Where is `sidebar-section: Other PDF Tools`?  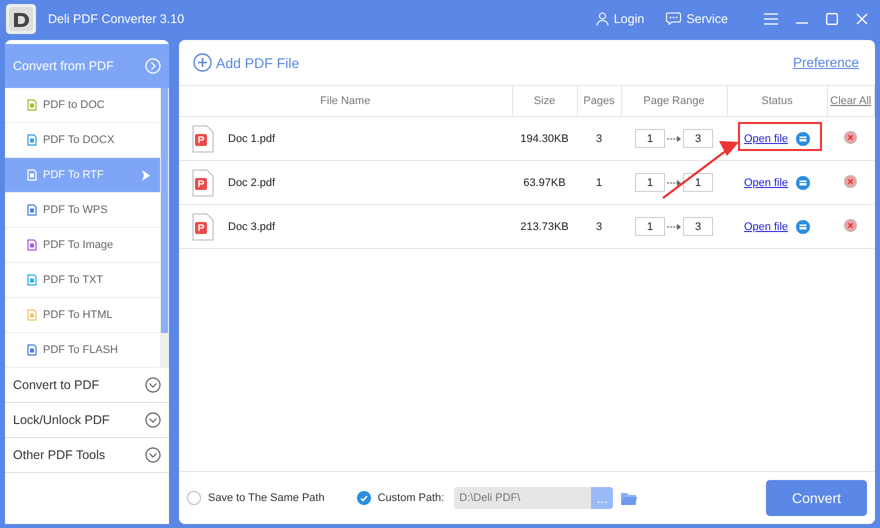
sidebar-section: Other PDF Tools is located at coordinates (87, 455).